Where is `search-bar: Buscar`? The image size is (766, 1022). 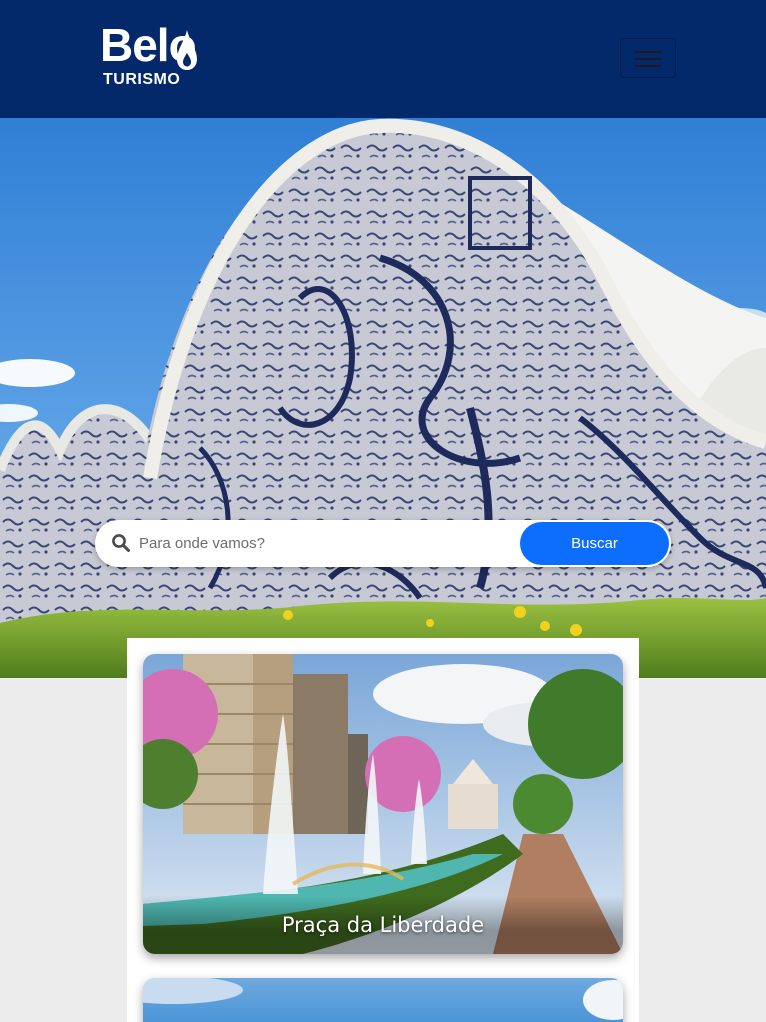
search-bar: Buscar is located at coordinates (383, 543).